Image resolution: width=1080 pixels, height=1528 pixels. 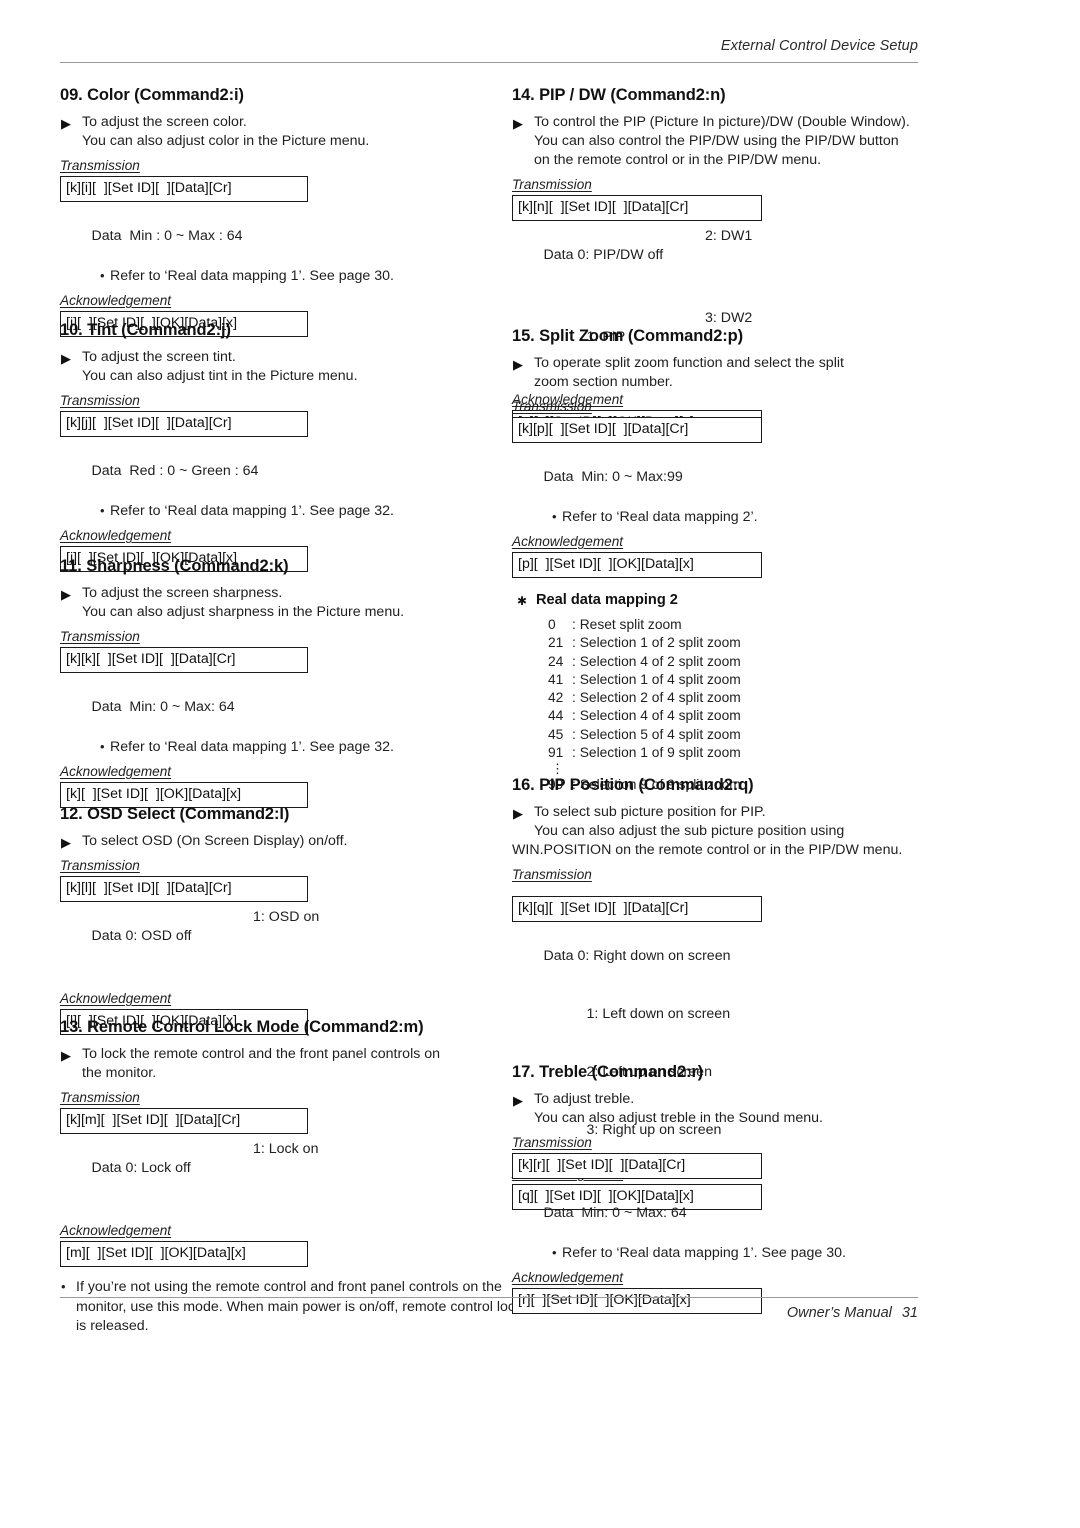 I want to click on mapping-key: 21, so click(x=556, y=643).